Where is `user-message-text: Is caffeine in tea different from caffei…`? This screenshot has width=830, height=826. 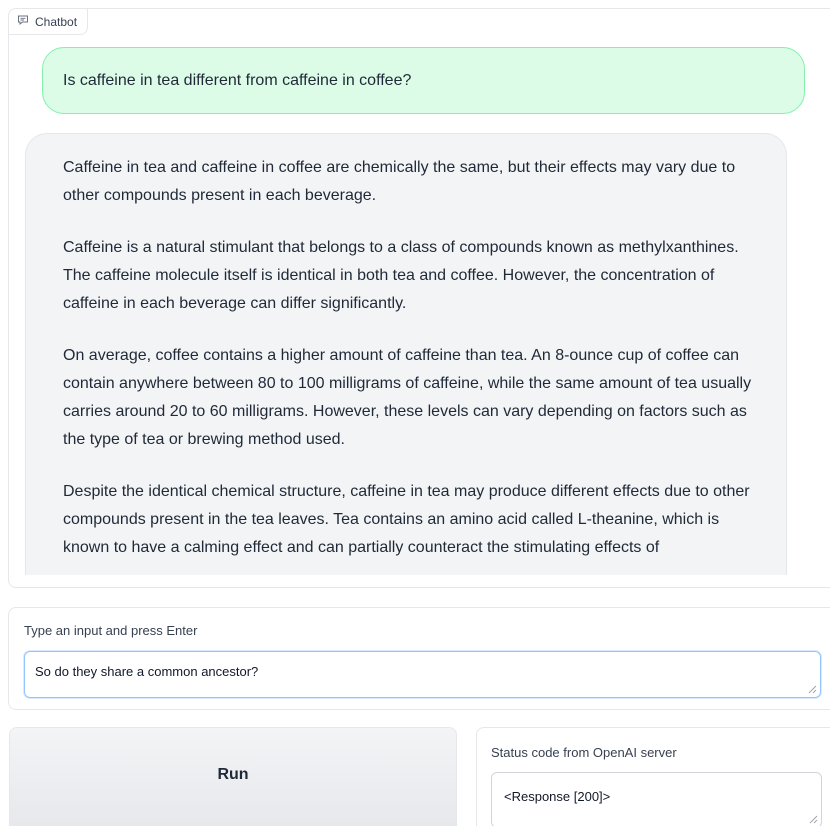 user-message-text: Is caffeine in tea different from caffei… is located at coordinates (237, 80).